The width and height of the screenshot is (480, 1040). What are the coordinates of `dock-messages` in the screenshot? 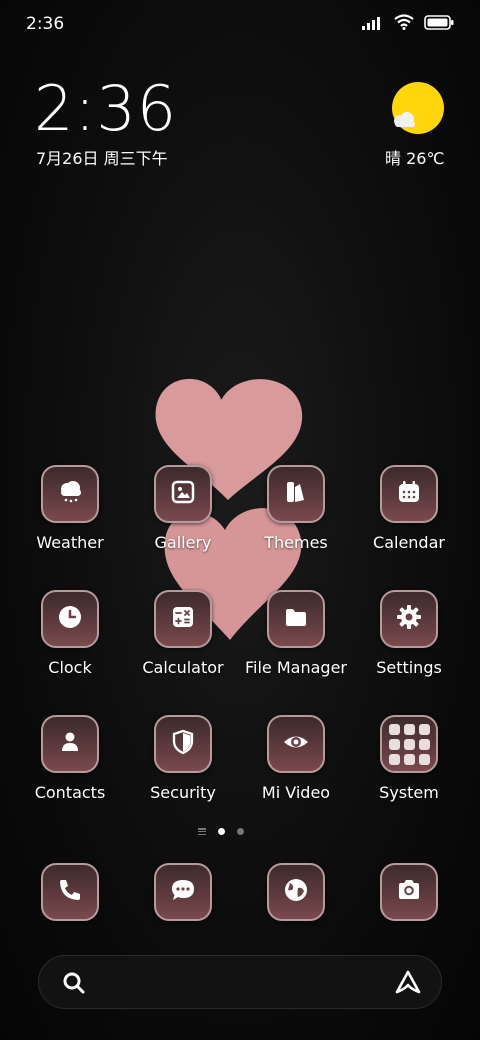 It's located at (183, 892).